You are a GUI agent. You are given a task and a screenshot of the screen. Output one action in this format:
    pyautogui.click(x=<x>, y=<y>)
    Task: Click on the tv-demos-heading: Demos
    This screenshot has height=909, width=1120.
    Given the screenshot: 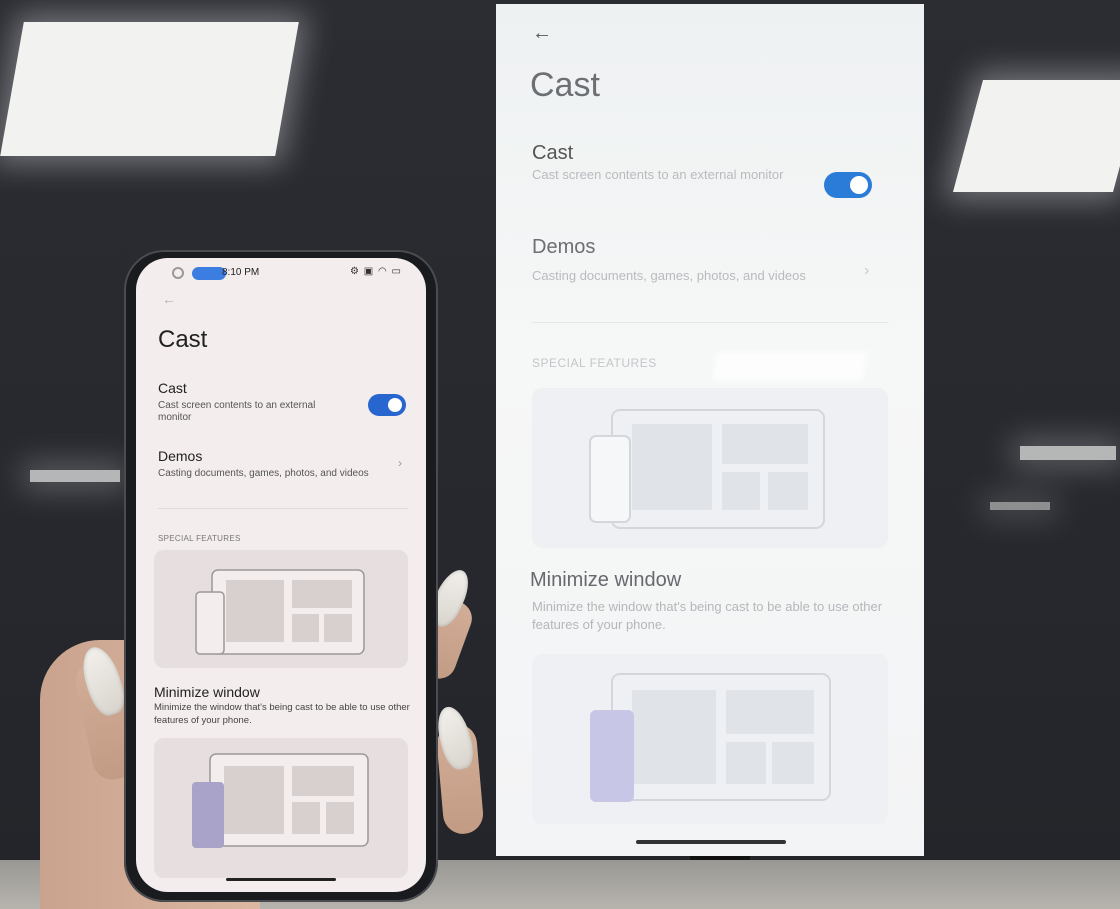 What is the action you would take?
    pyautogui.click(x=563, y=247)
    